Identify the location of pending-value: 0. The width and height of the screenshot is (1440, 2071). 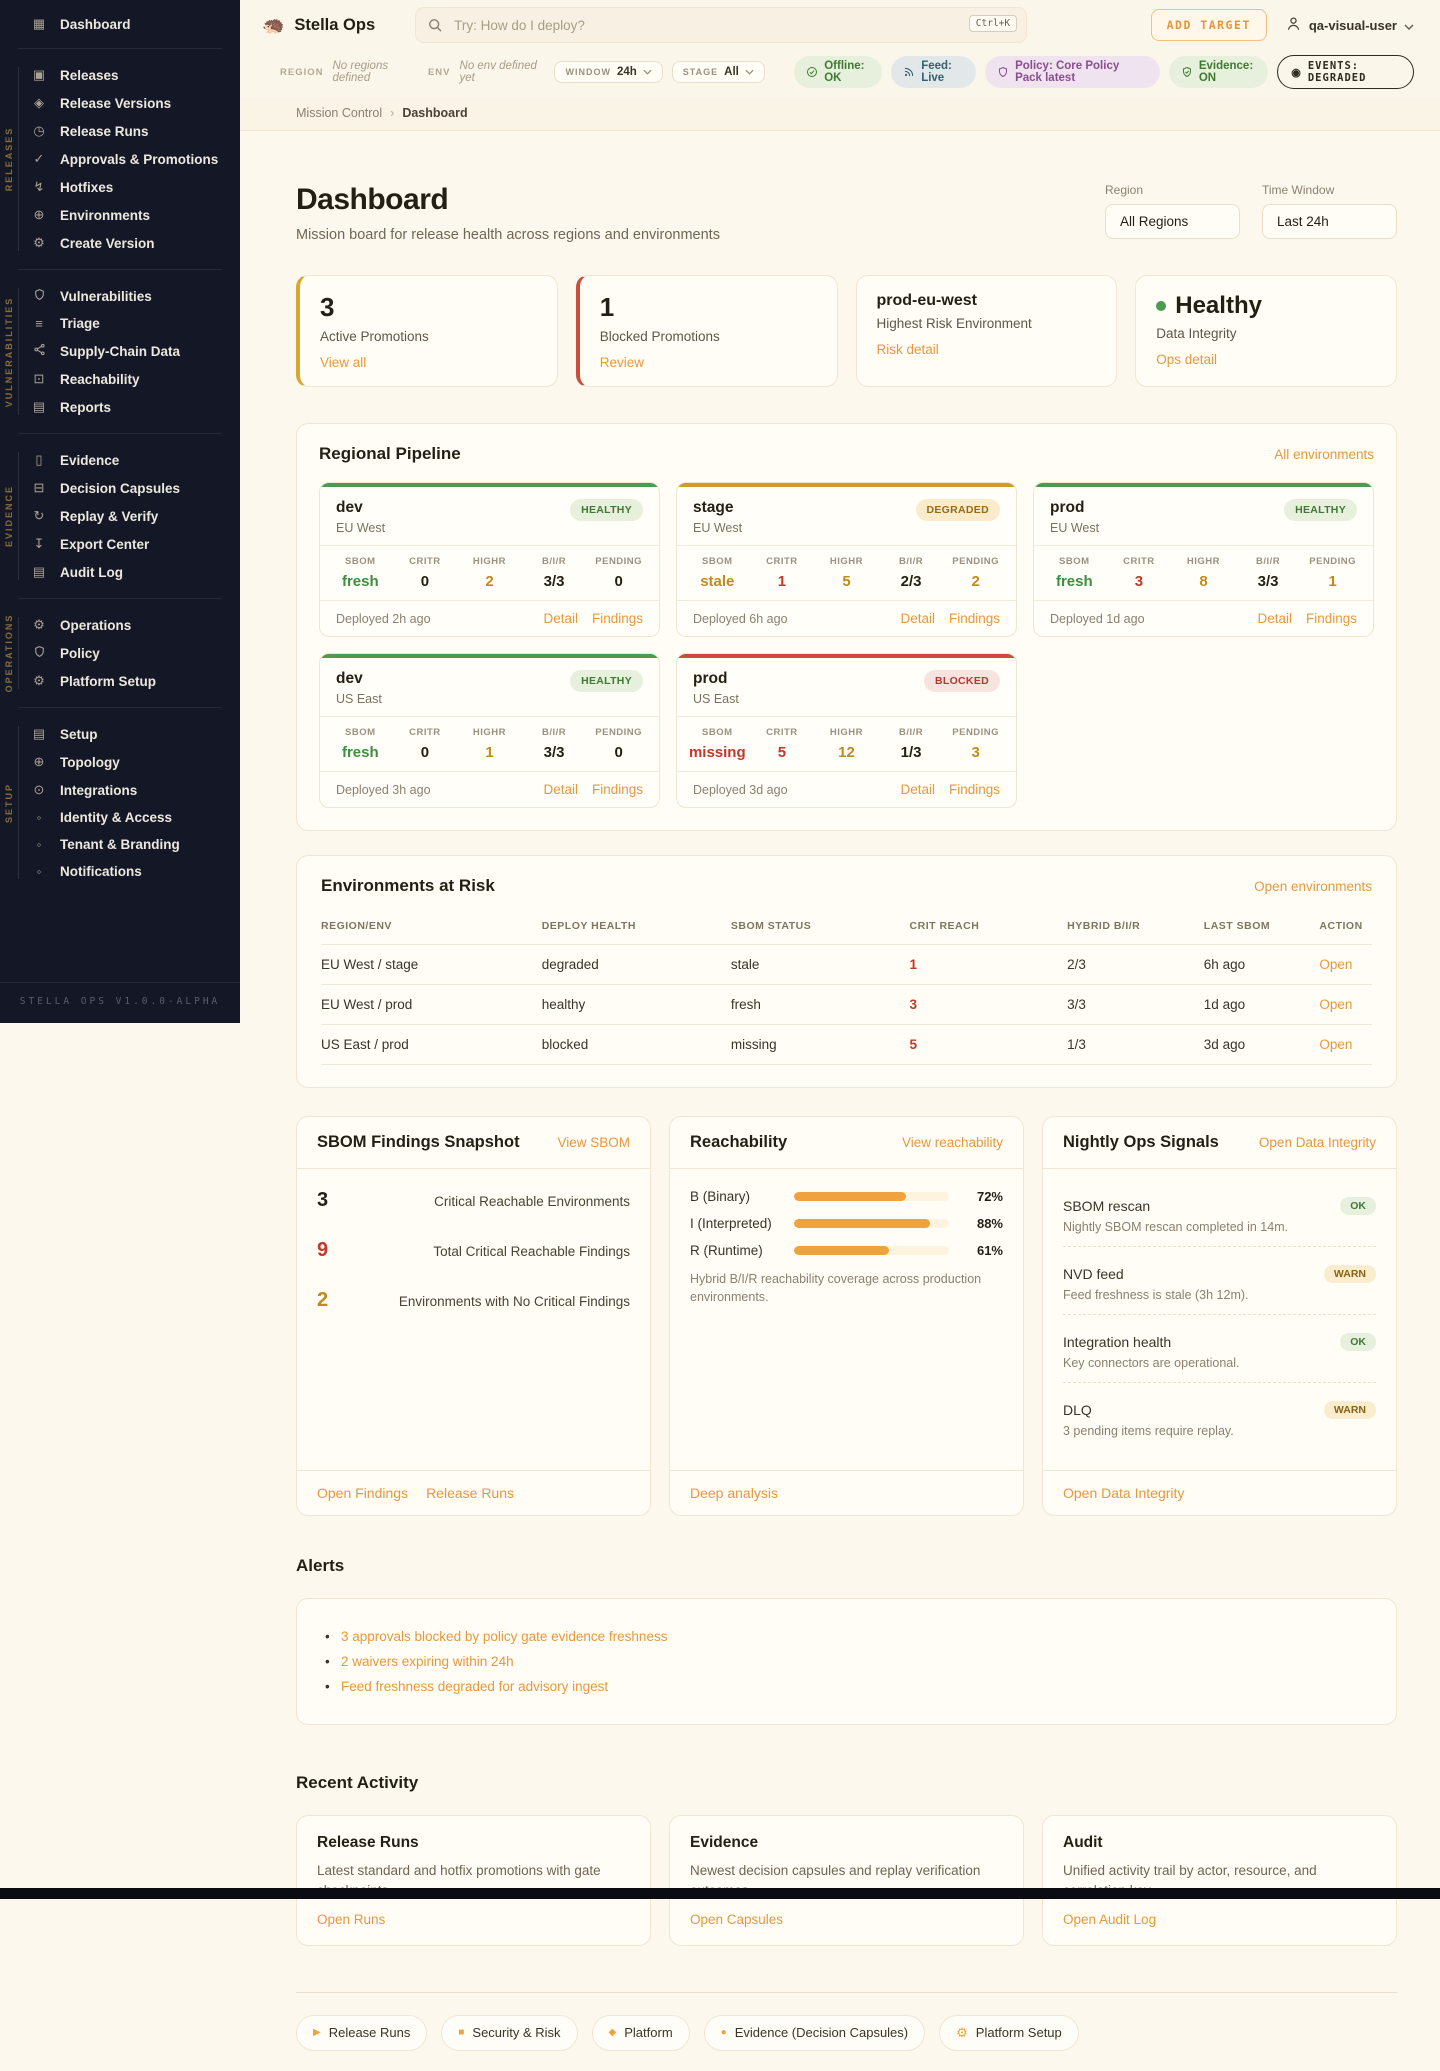
(618, 581).